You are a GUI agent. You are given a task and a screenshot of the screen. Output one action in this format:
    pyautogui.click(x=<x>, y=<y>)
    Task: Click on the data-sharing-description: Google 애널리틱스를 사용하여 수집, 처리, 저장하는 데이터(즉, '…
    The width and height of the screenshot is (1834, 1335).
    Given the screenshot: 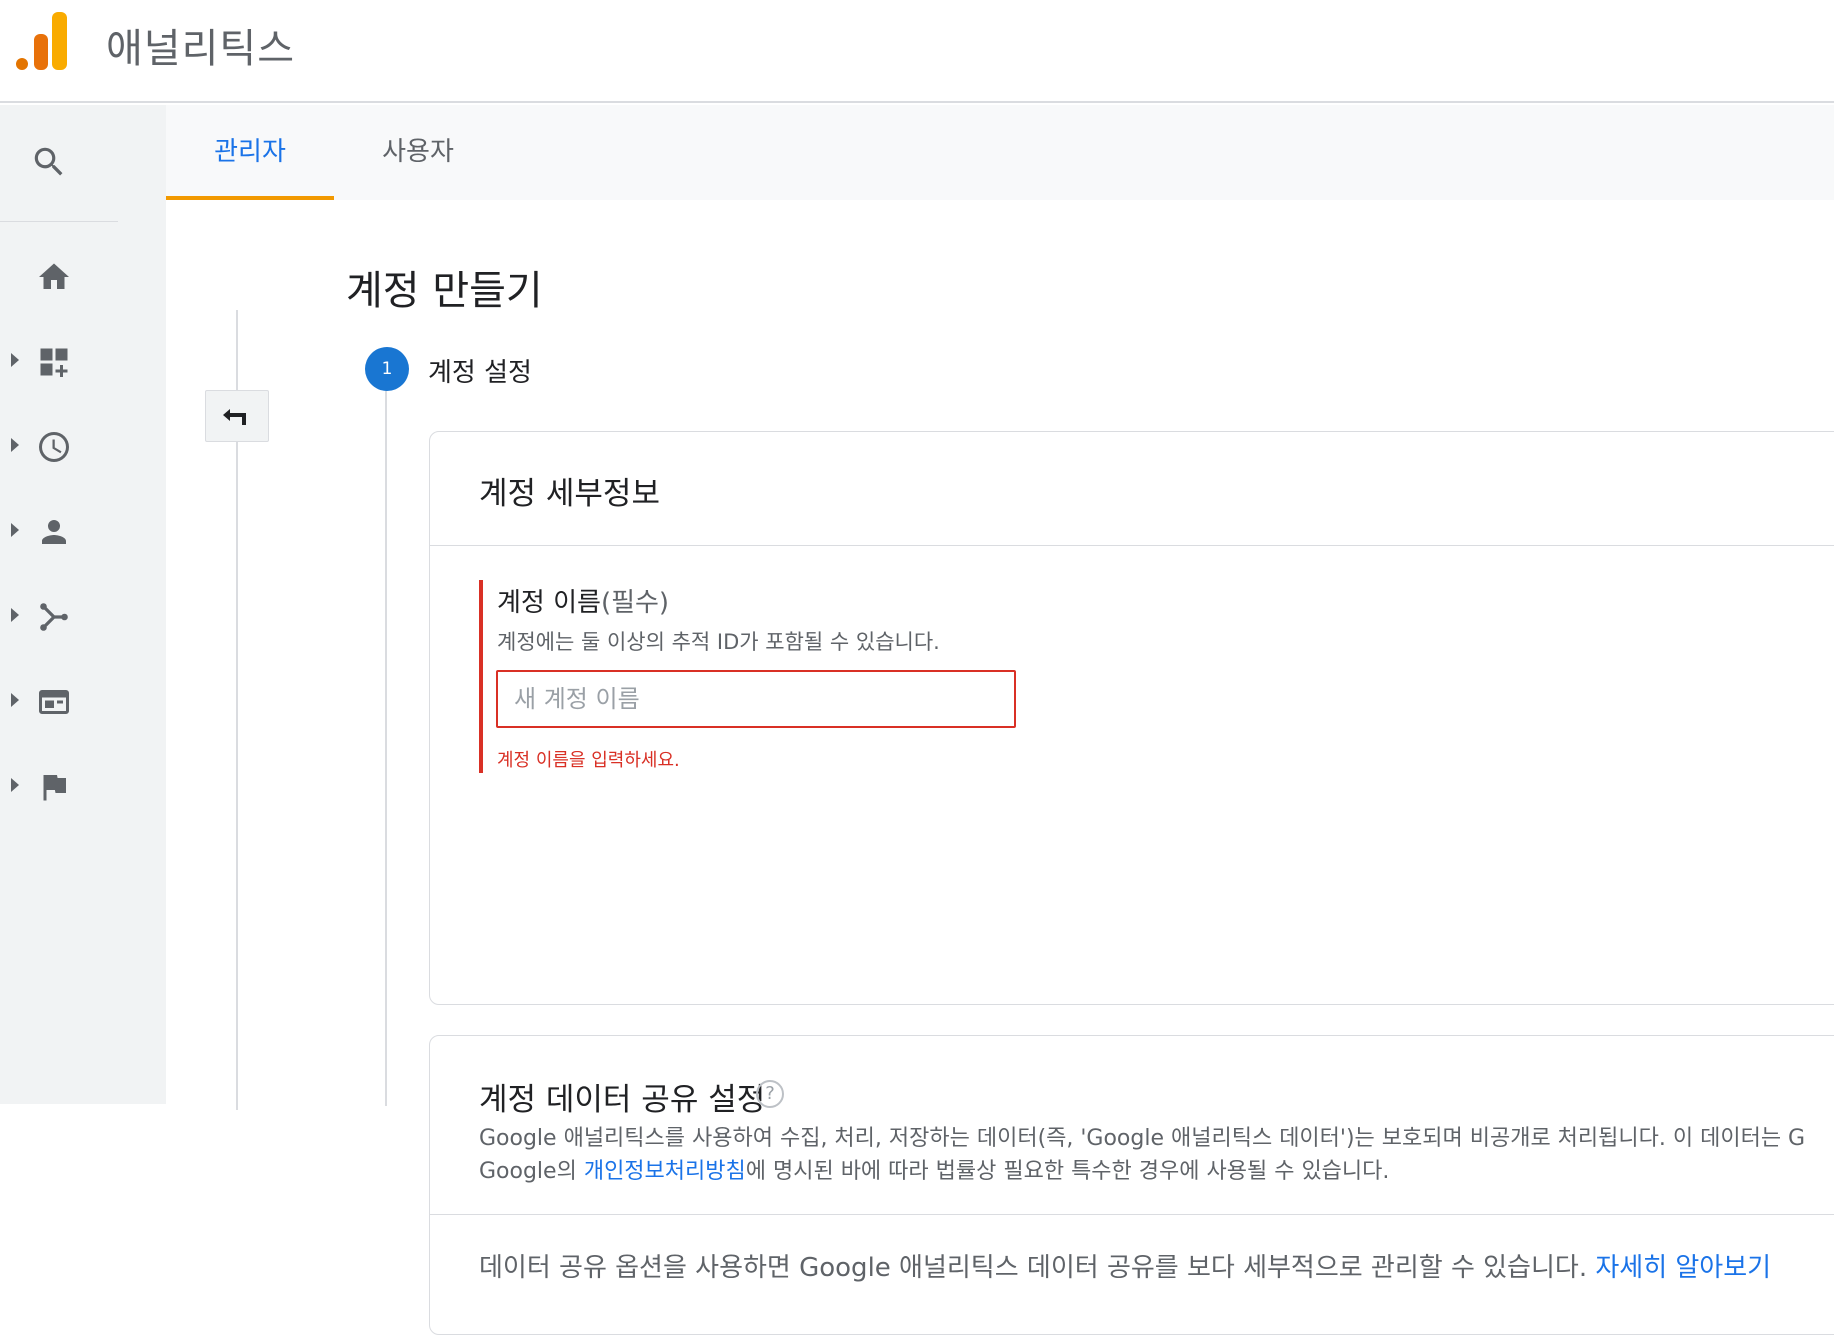 What is the action you would take?
    pyautogui.click(x=1142, y=1138)
    